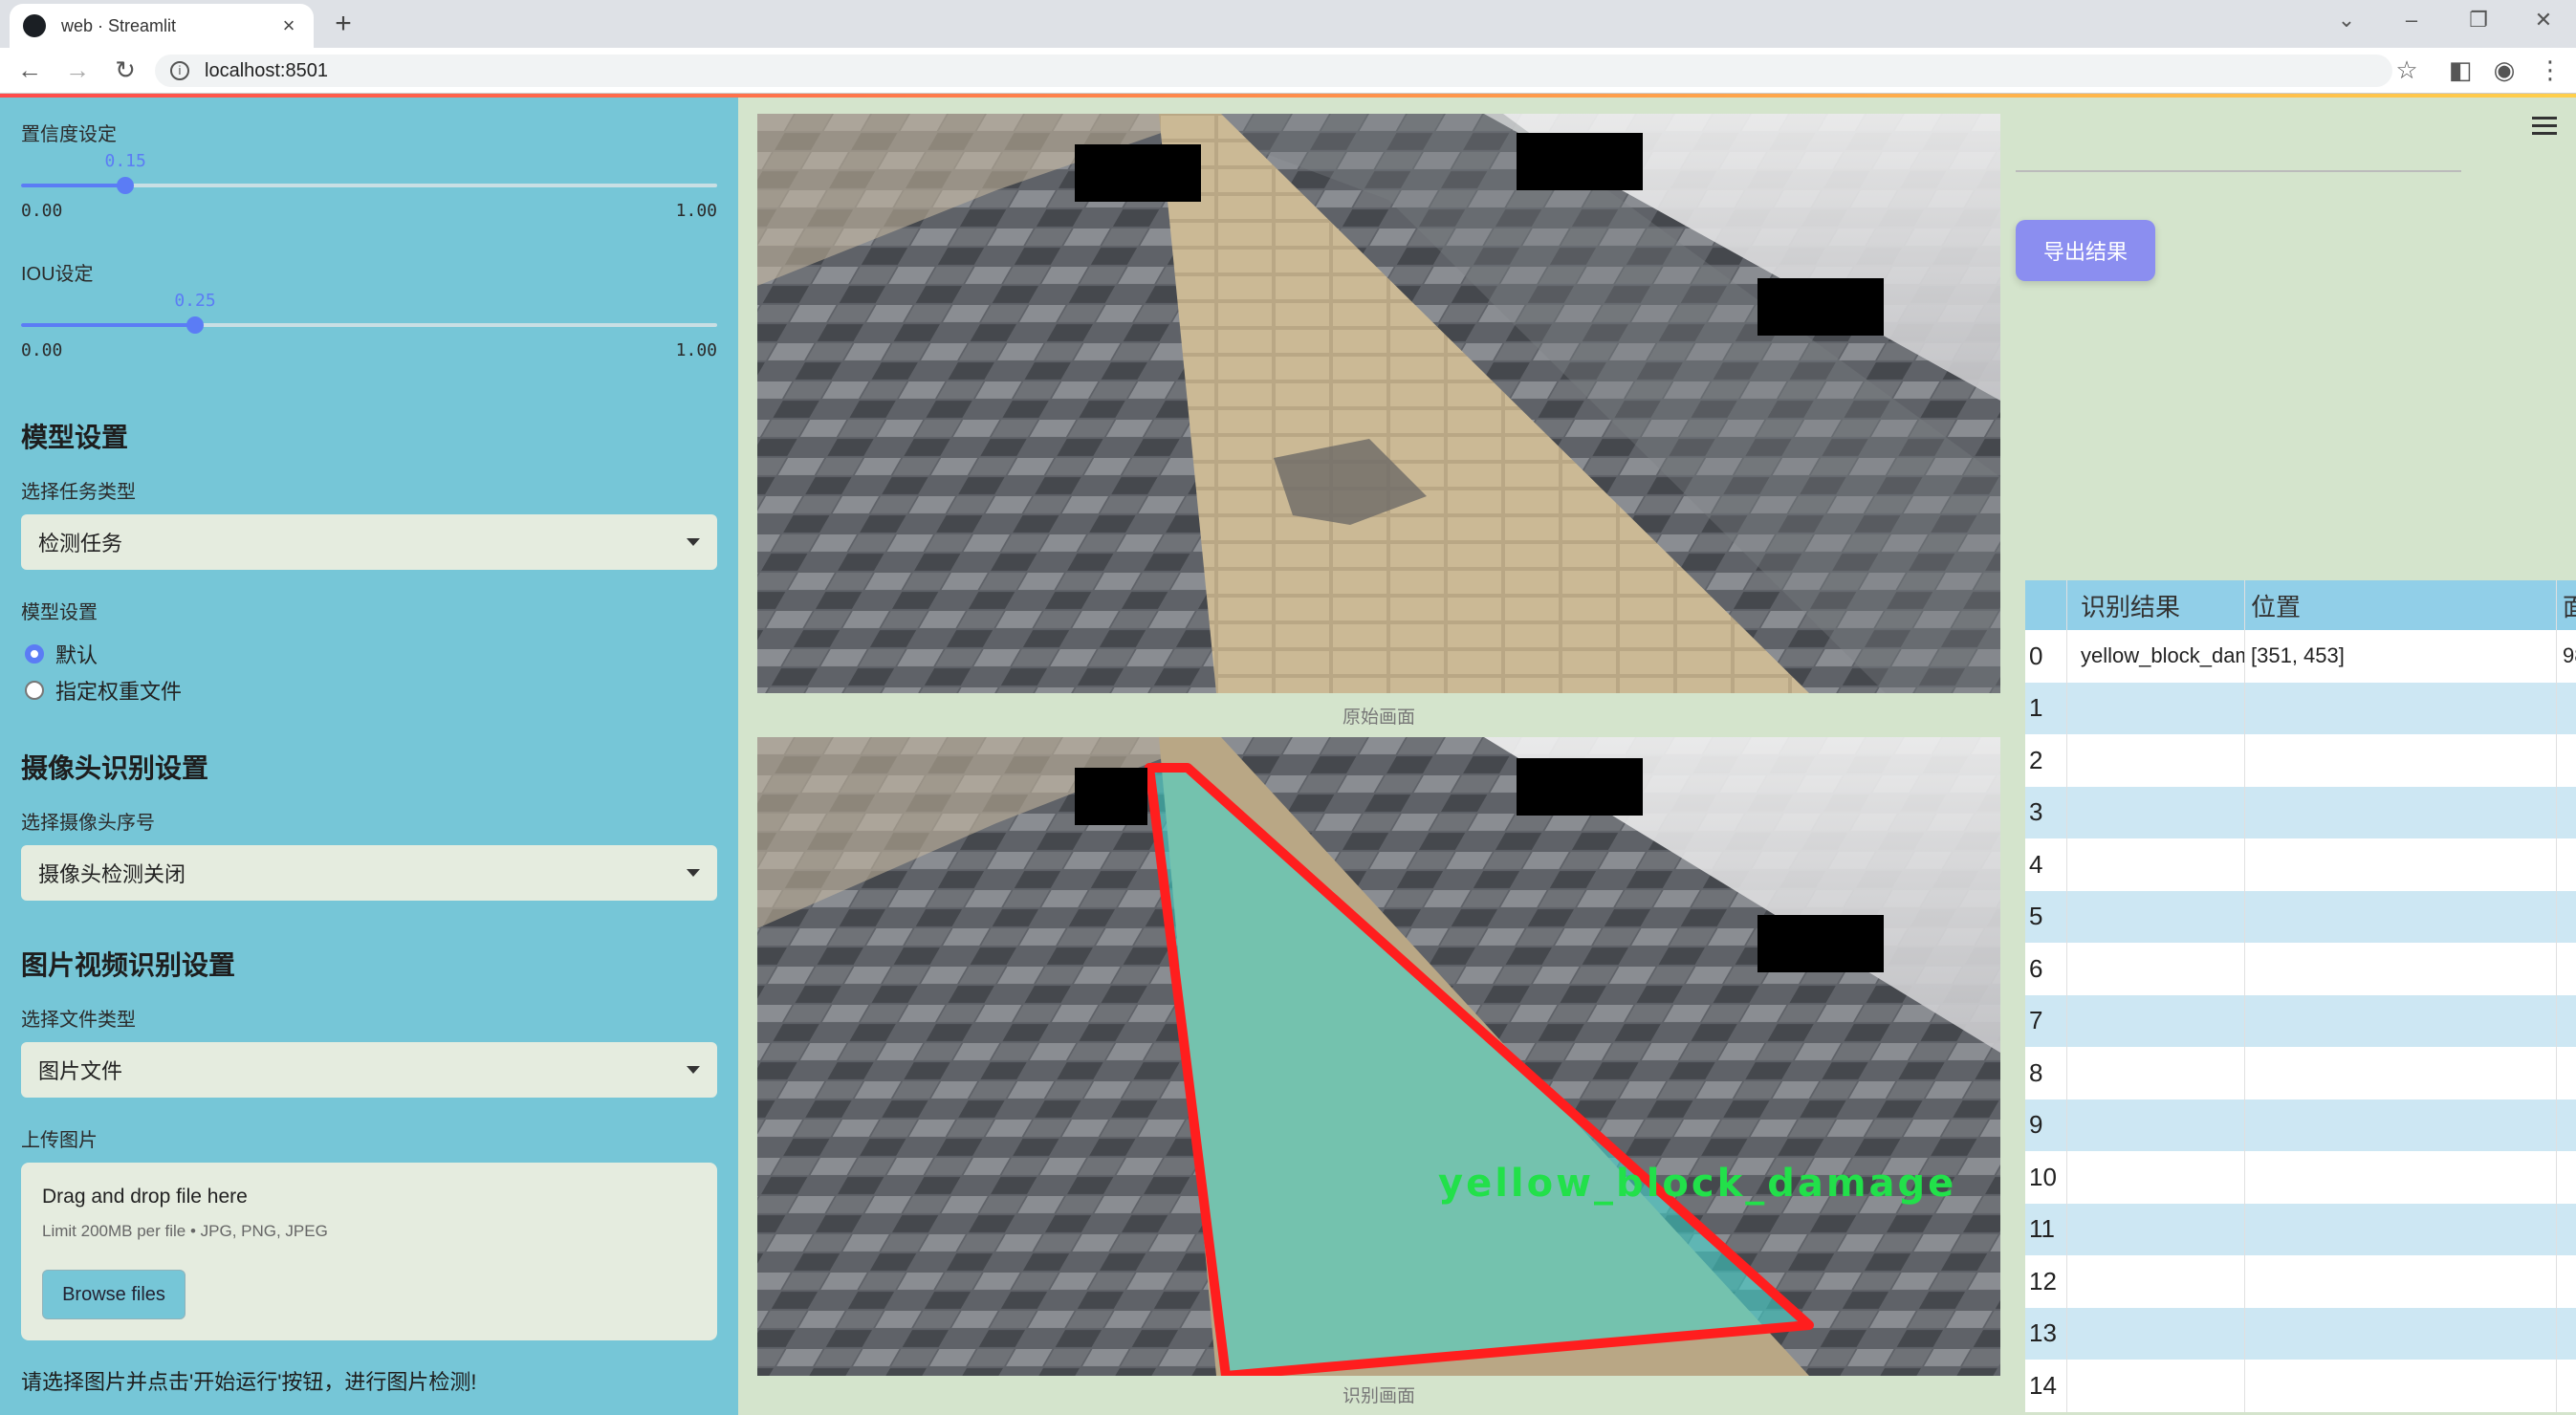 Image resolution: width=2576 pixels, height=1415 pixels. Describe the element at coordinates (2460, 70) in the screenshot. I see `side-panel-icon: ◧` at that location.